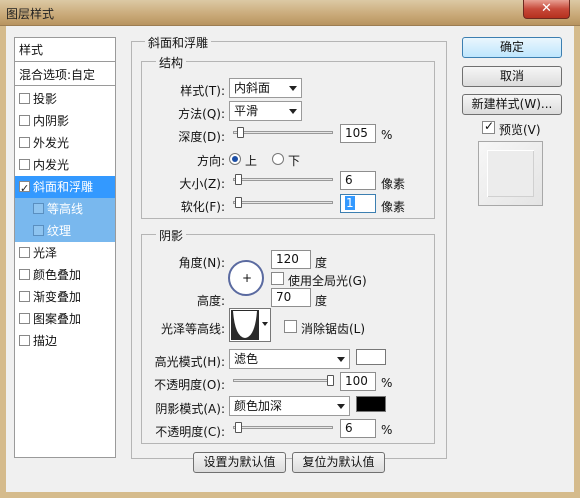 The image size is (580, 498). I want to click on angle-crosshair-icon: +, so click(247, 278).